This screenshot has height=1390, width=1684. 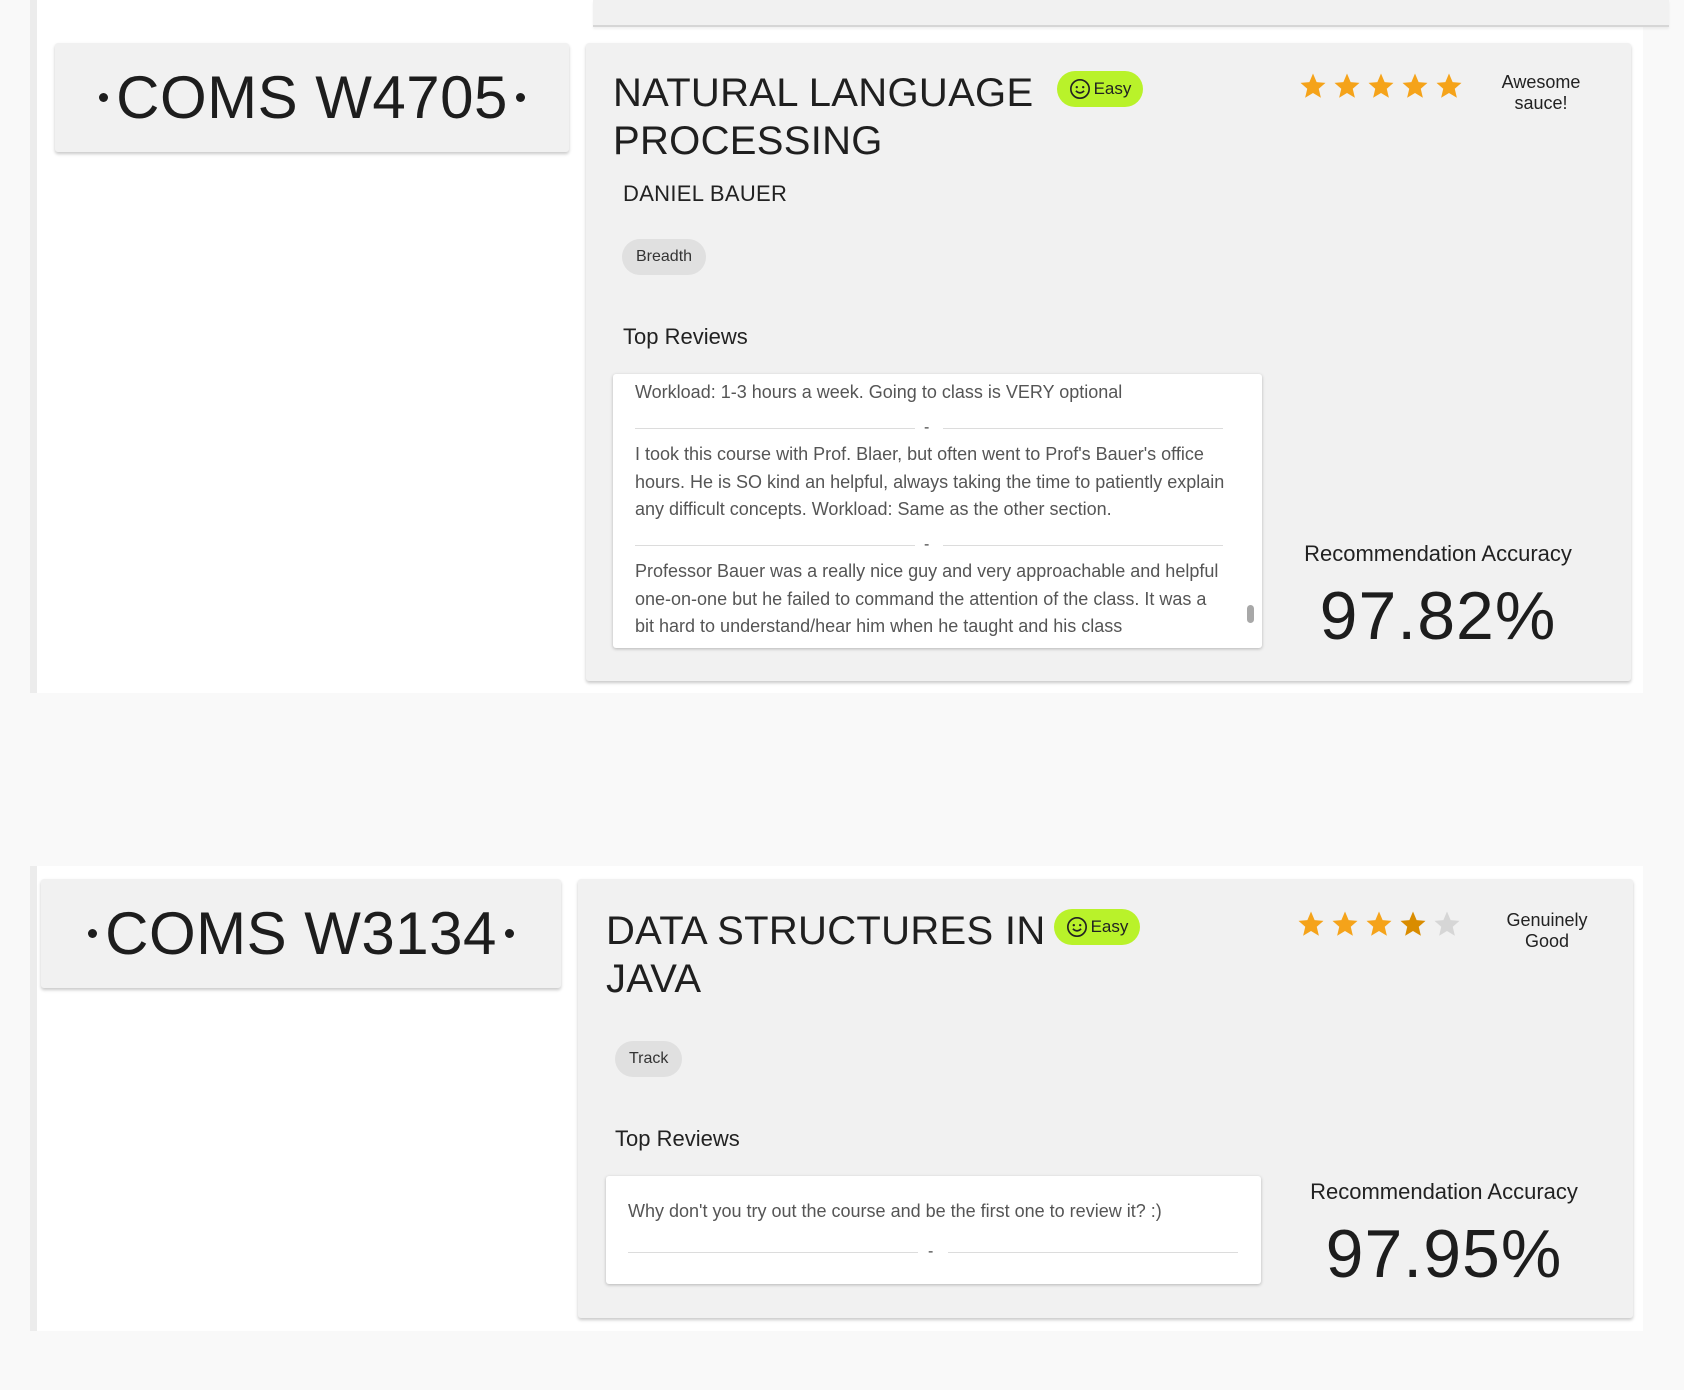 I want to click on rating-label: Genuinely Good, so click(x=1547, y=930).